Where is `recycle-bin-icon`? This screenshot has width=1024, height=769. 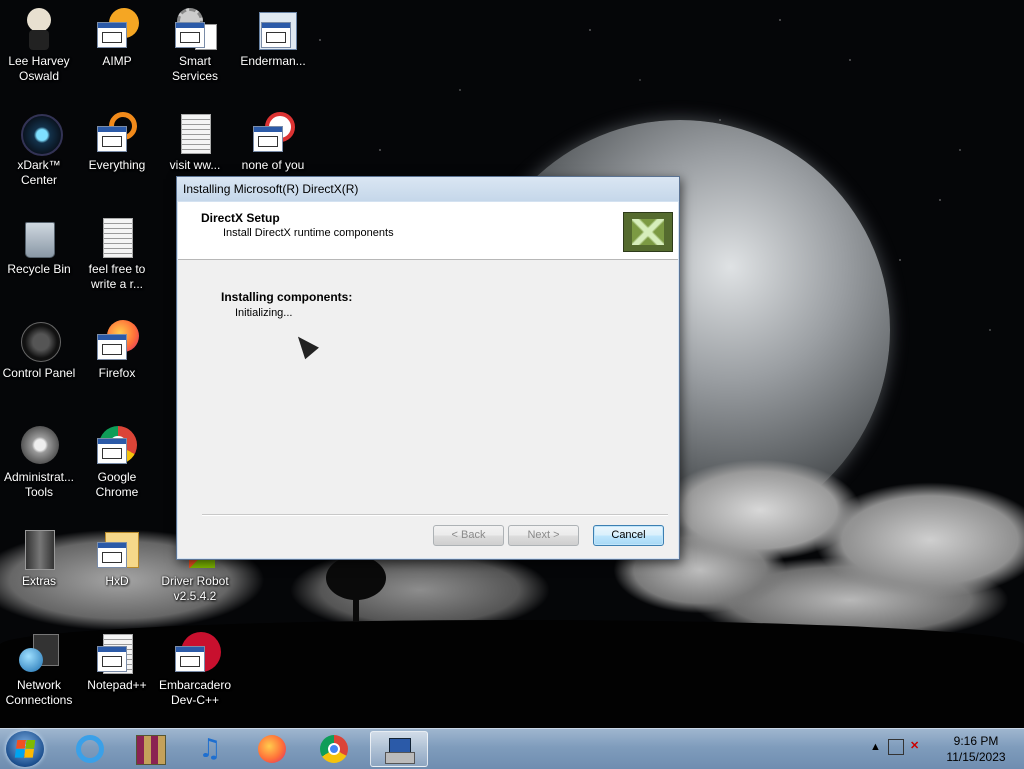
recycle-bin-icon is located at coordinates (39, 238).